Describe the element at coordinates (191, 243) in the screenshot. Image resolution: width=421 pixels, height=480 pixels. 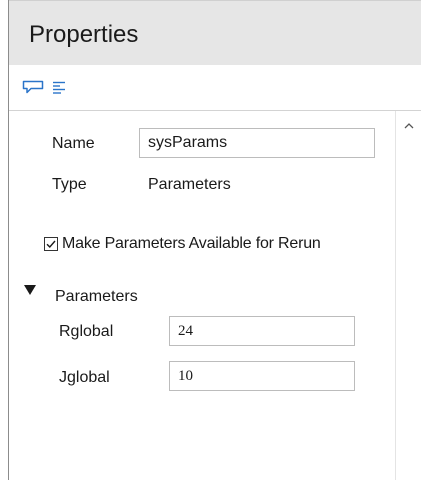
I see `rerun-checkbox-label: Make Parameters Available for Rerun` at that location.